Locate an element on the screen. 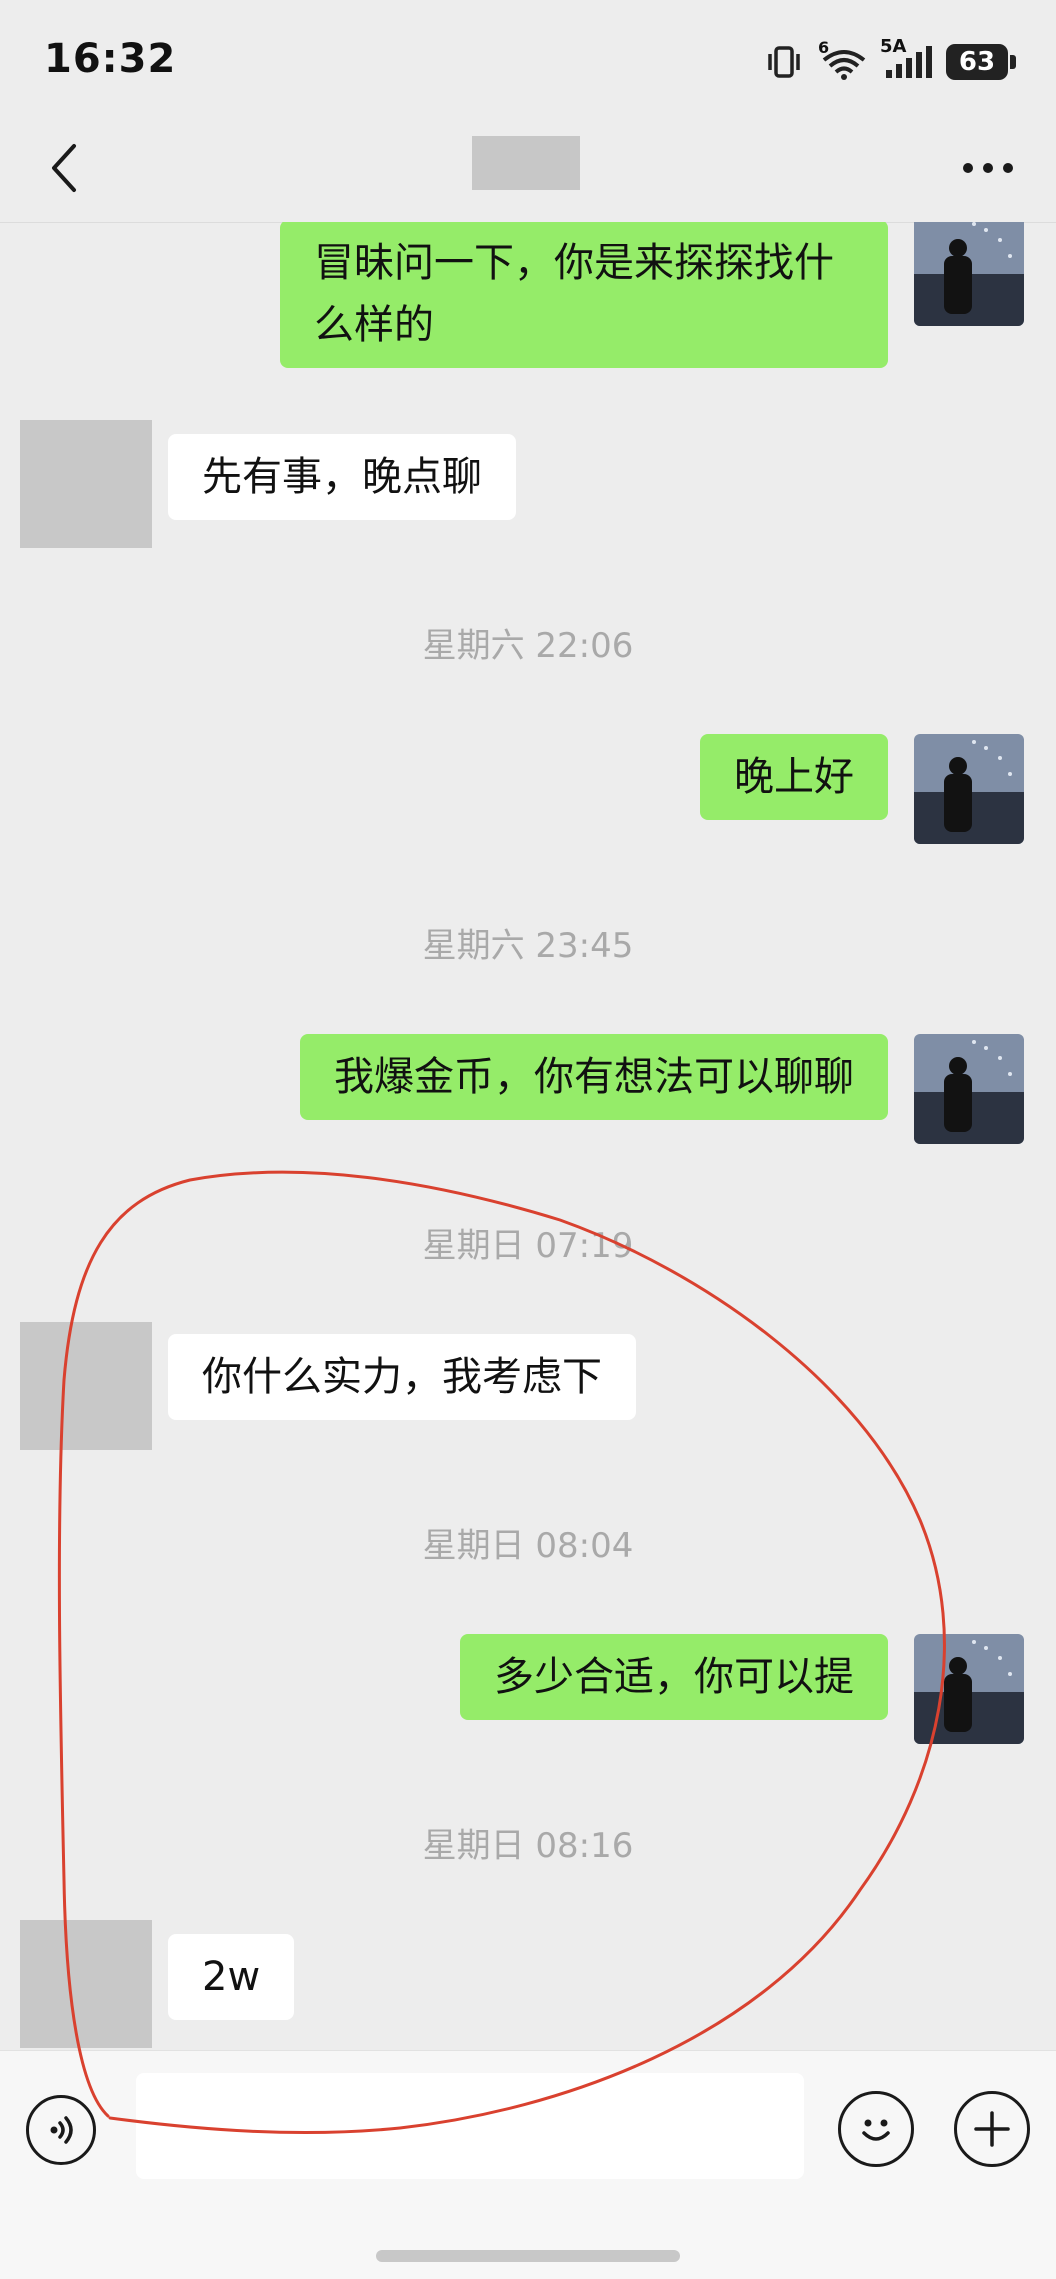  timestamp: 星期六 23:45 is located at coordinates (528, 946).